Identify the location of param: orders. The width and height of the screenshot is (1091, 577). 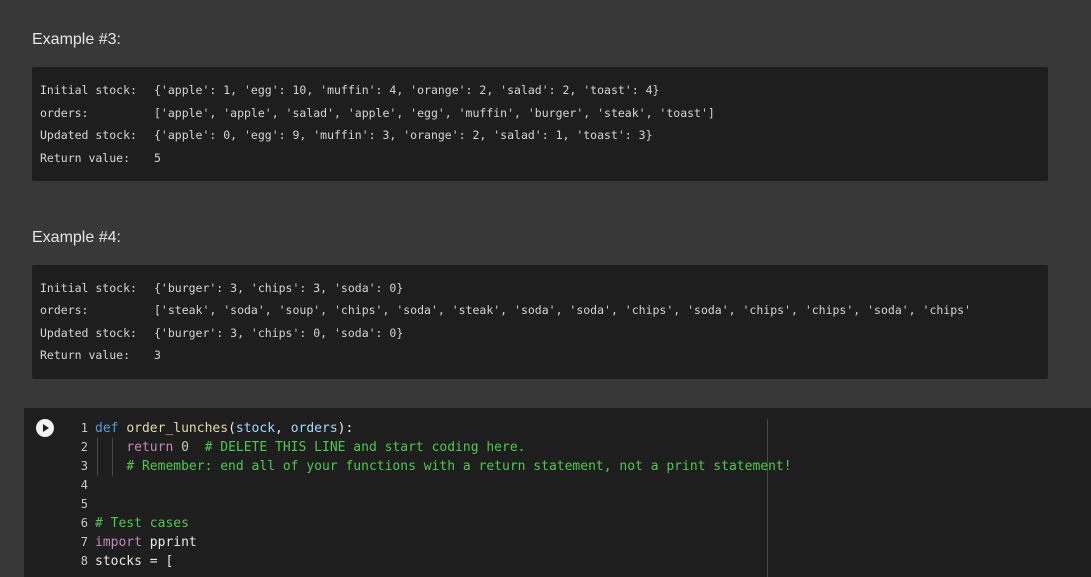
(314, 428).